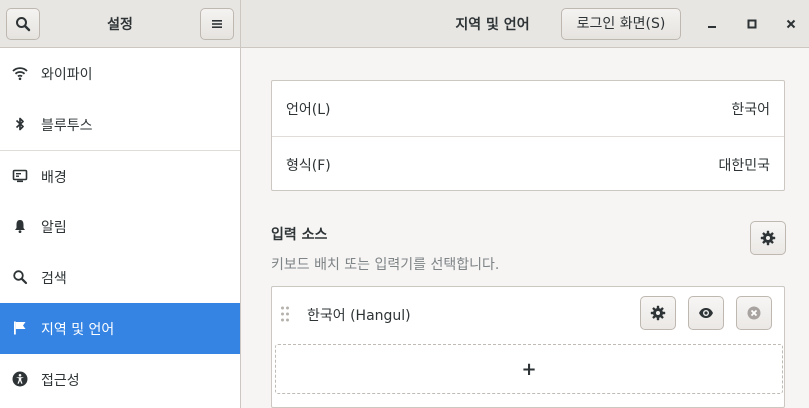  Describe the element at coordinates (120, 175) in the screenshot. I see `sidebar-item-background: 배경` at that location.